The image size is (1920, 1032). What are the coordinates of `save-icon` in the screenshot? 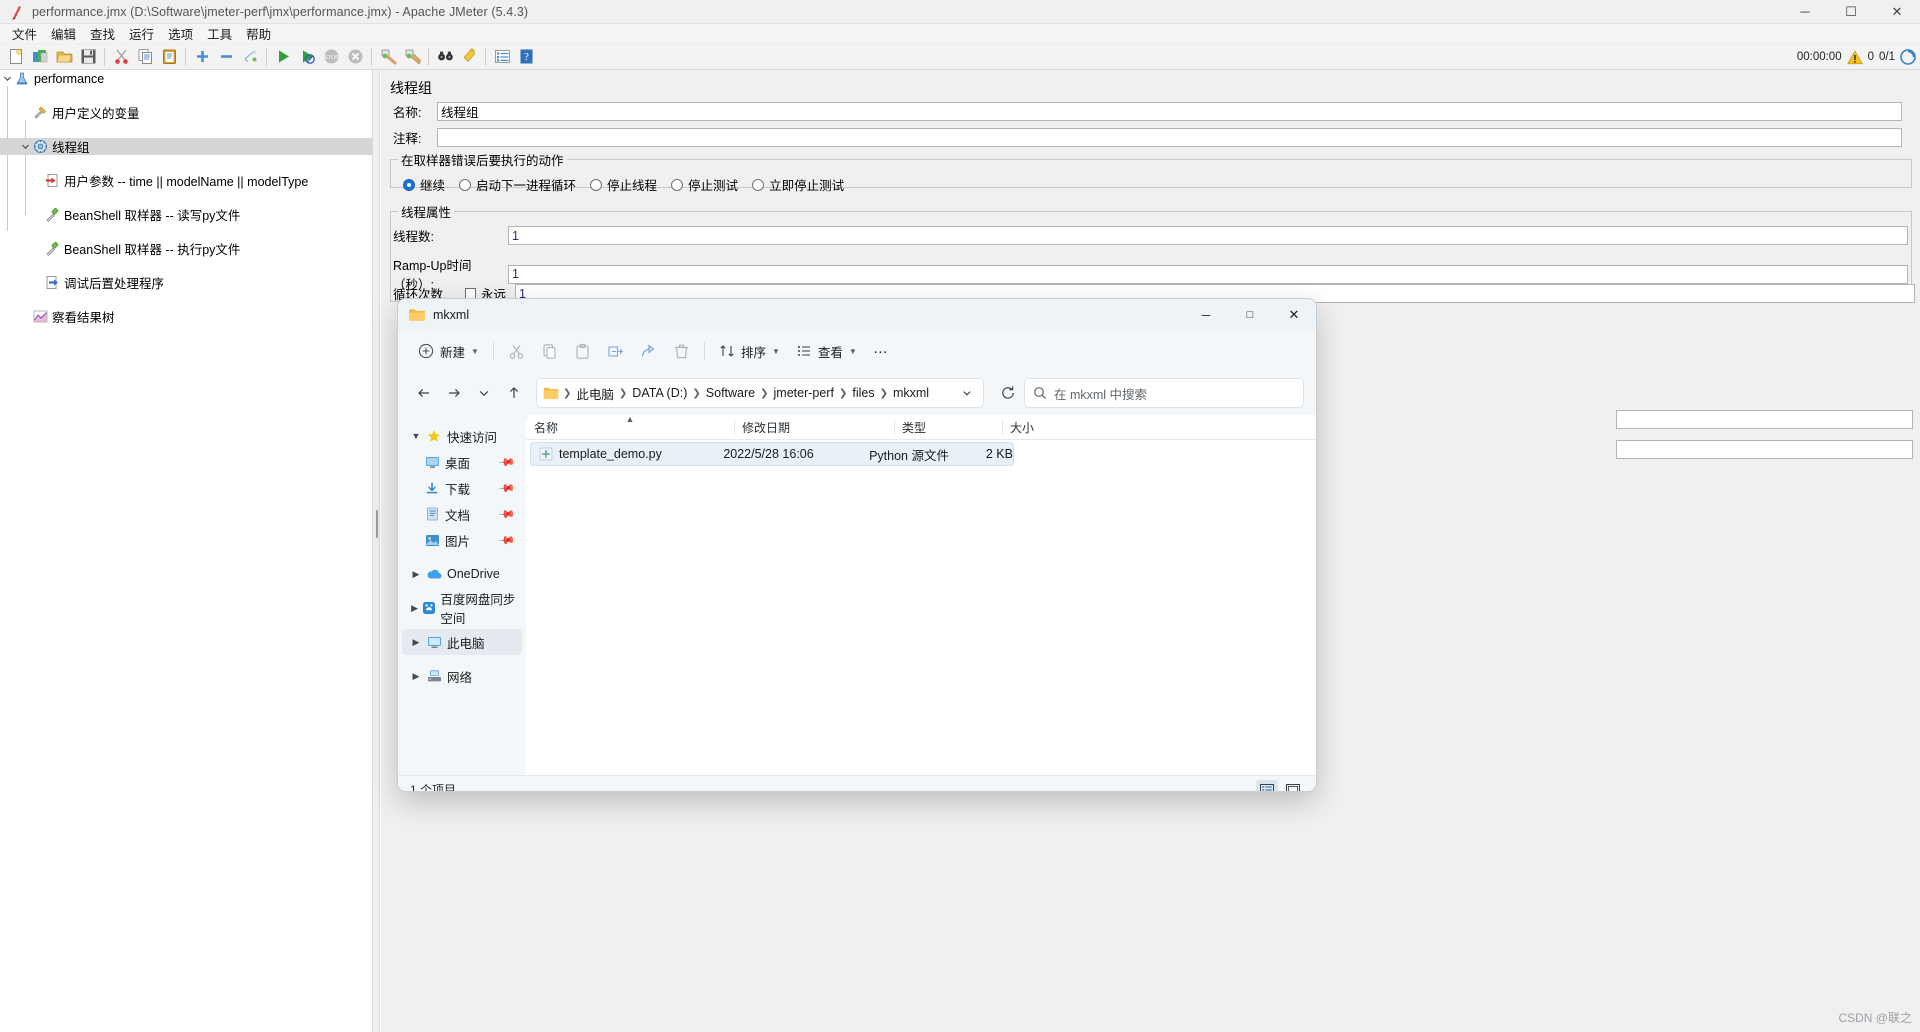 It's located at (88, 57).